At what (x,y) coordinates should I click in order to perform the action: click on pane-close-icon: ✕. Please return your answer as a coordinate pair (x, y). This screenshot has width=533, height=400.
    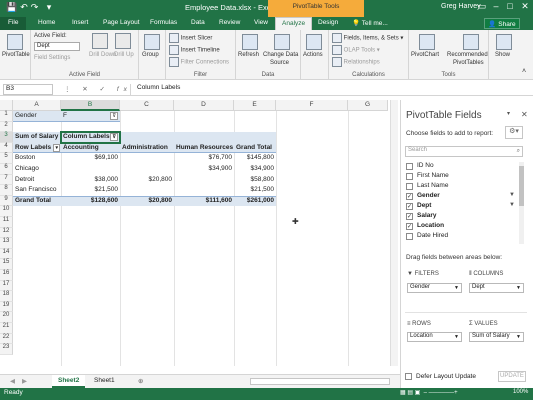
    Looking at the image, I should click on (524, 114).